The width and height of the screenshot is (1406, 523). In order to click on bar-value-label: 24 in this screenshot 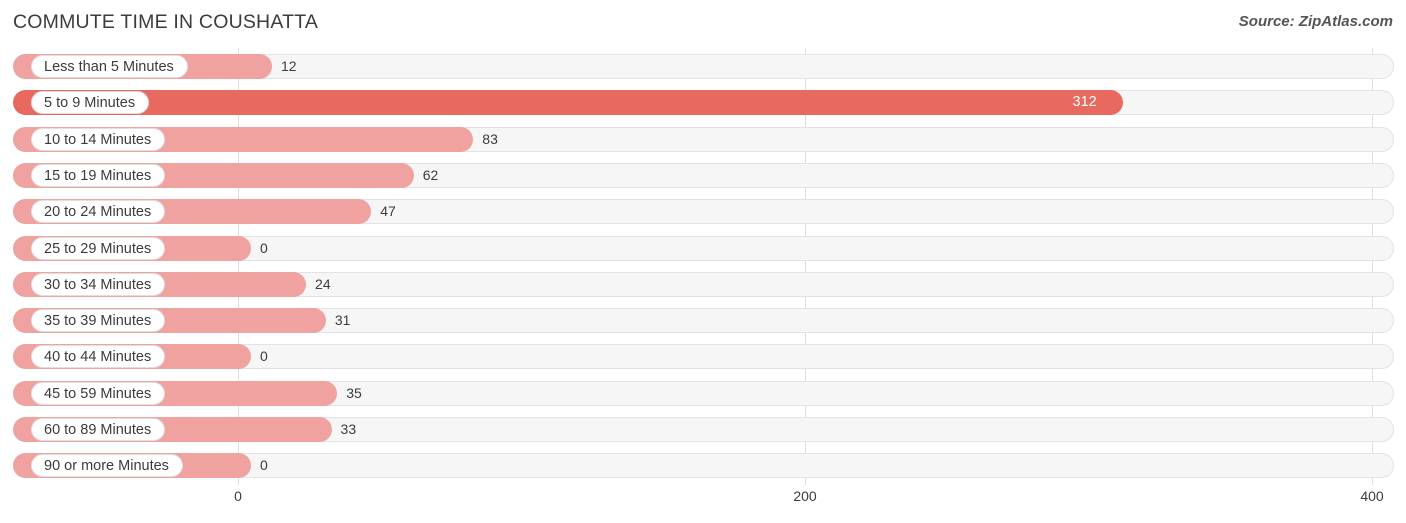, I will do `click(323, 283)`.